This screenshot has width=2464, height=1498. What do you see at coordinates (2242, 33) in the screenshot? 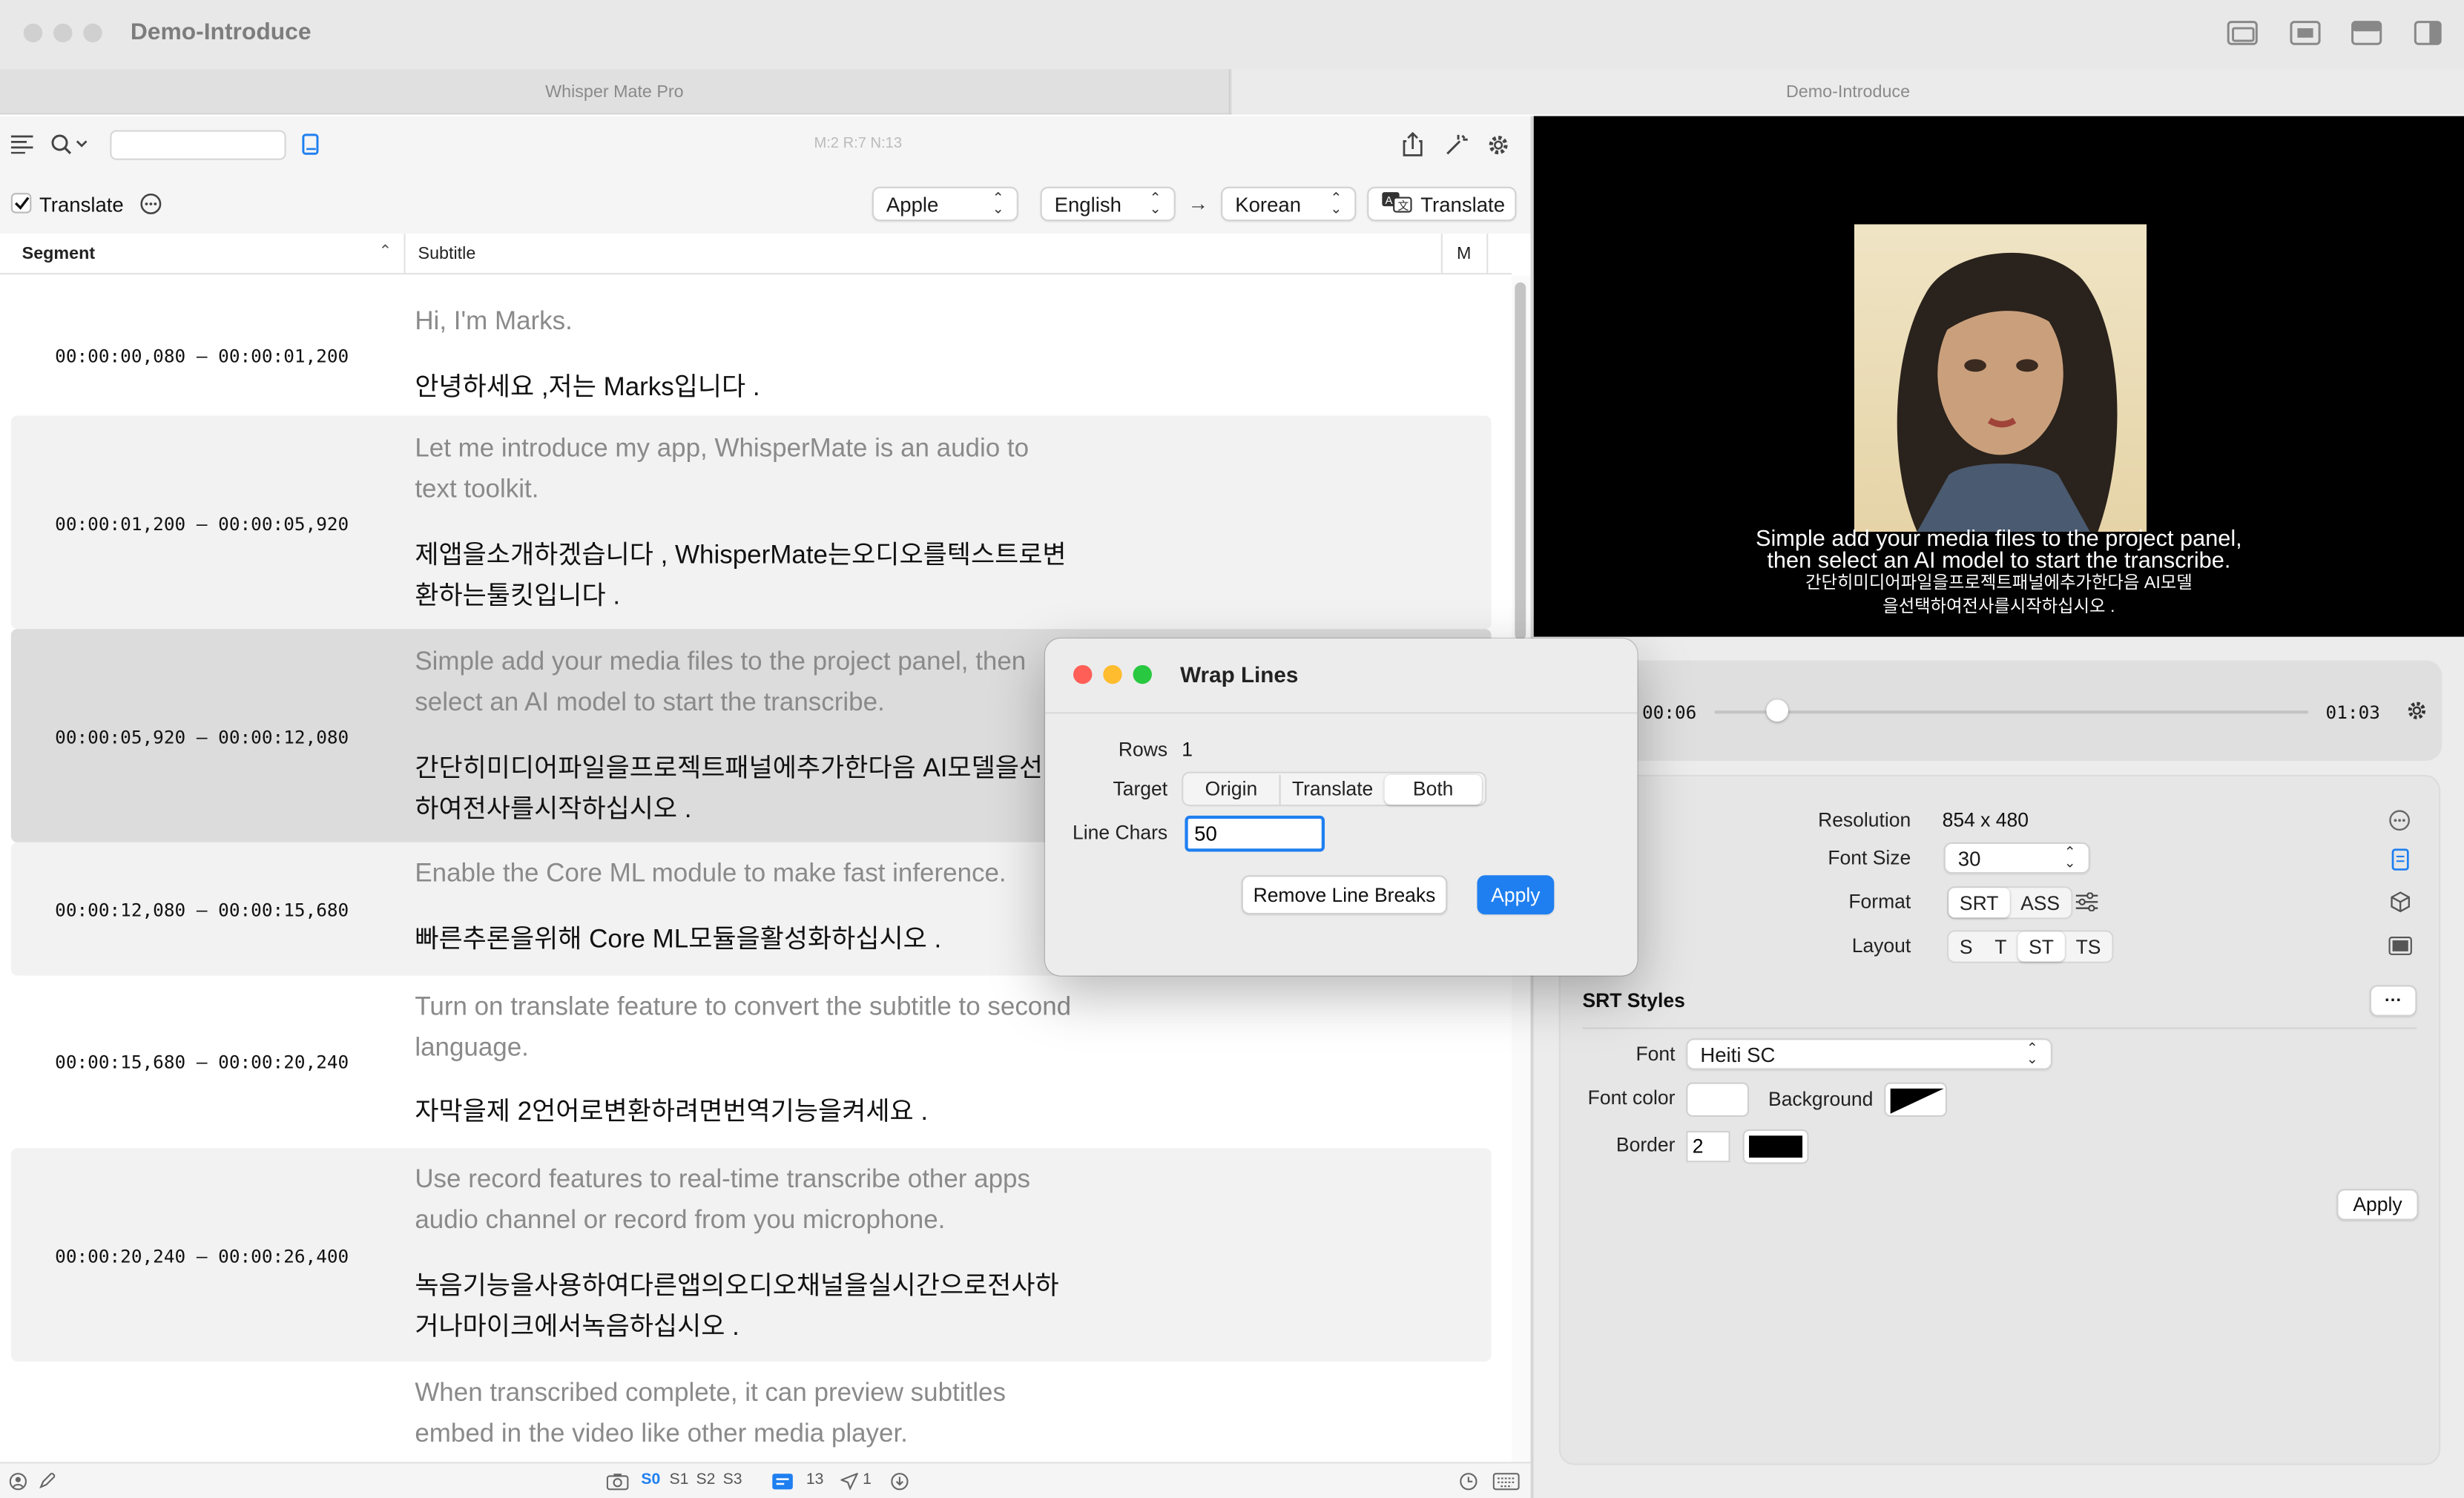
I see `picture-in-picture-icon` at bounding box center [2242, 33].